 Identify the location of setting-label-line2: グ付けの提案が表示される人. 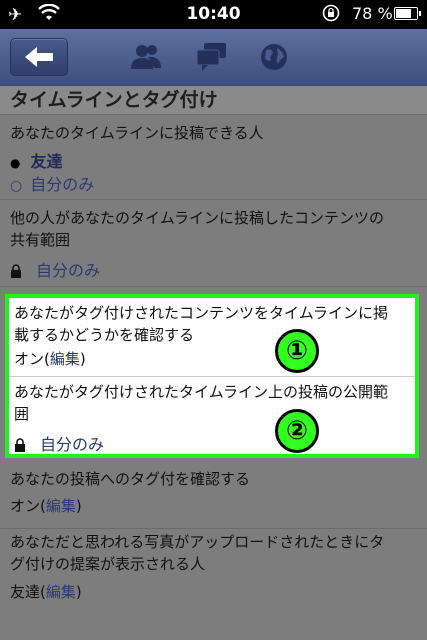
(108, 564).